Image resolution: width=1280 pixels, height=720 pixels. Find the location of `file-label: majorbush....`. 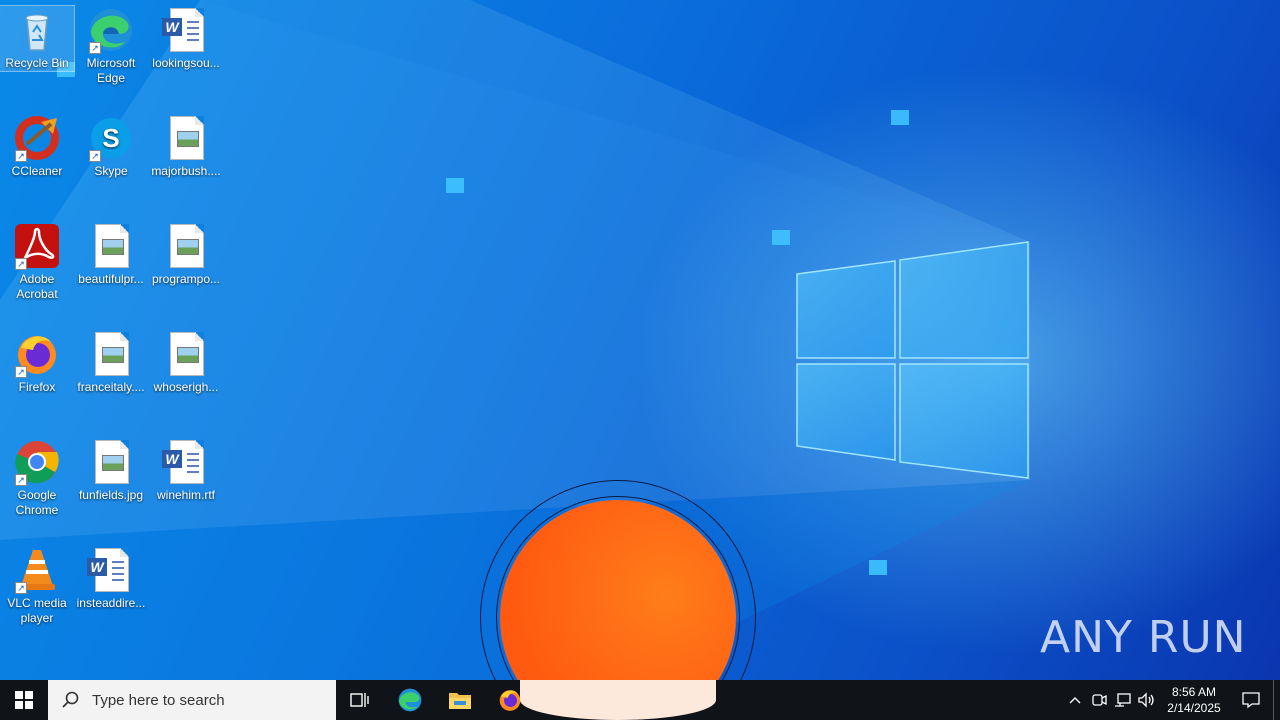

file-label: majorbush.... is located at coordinates (186, 171).